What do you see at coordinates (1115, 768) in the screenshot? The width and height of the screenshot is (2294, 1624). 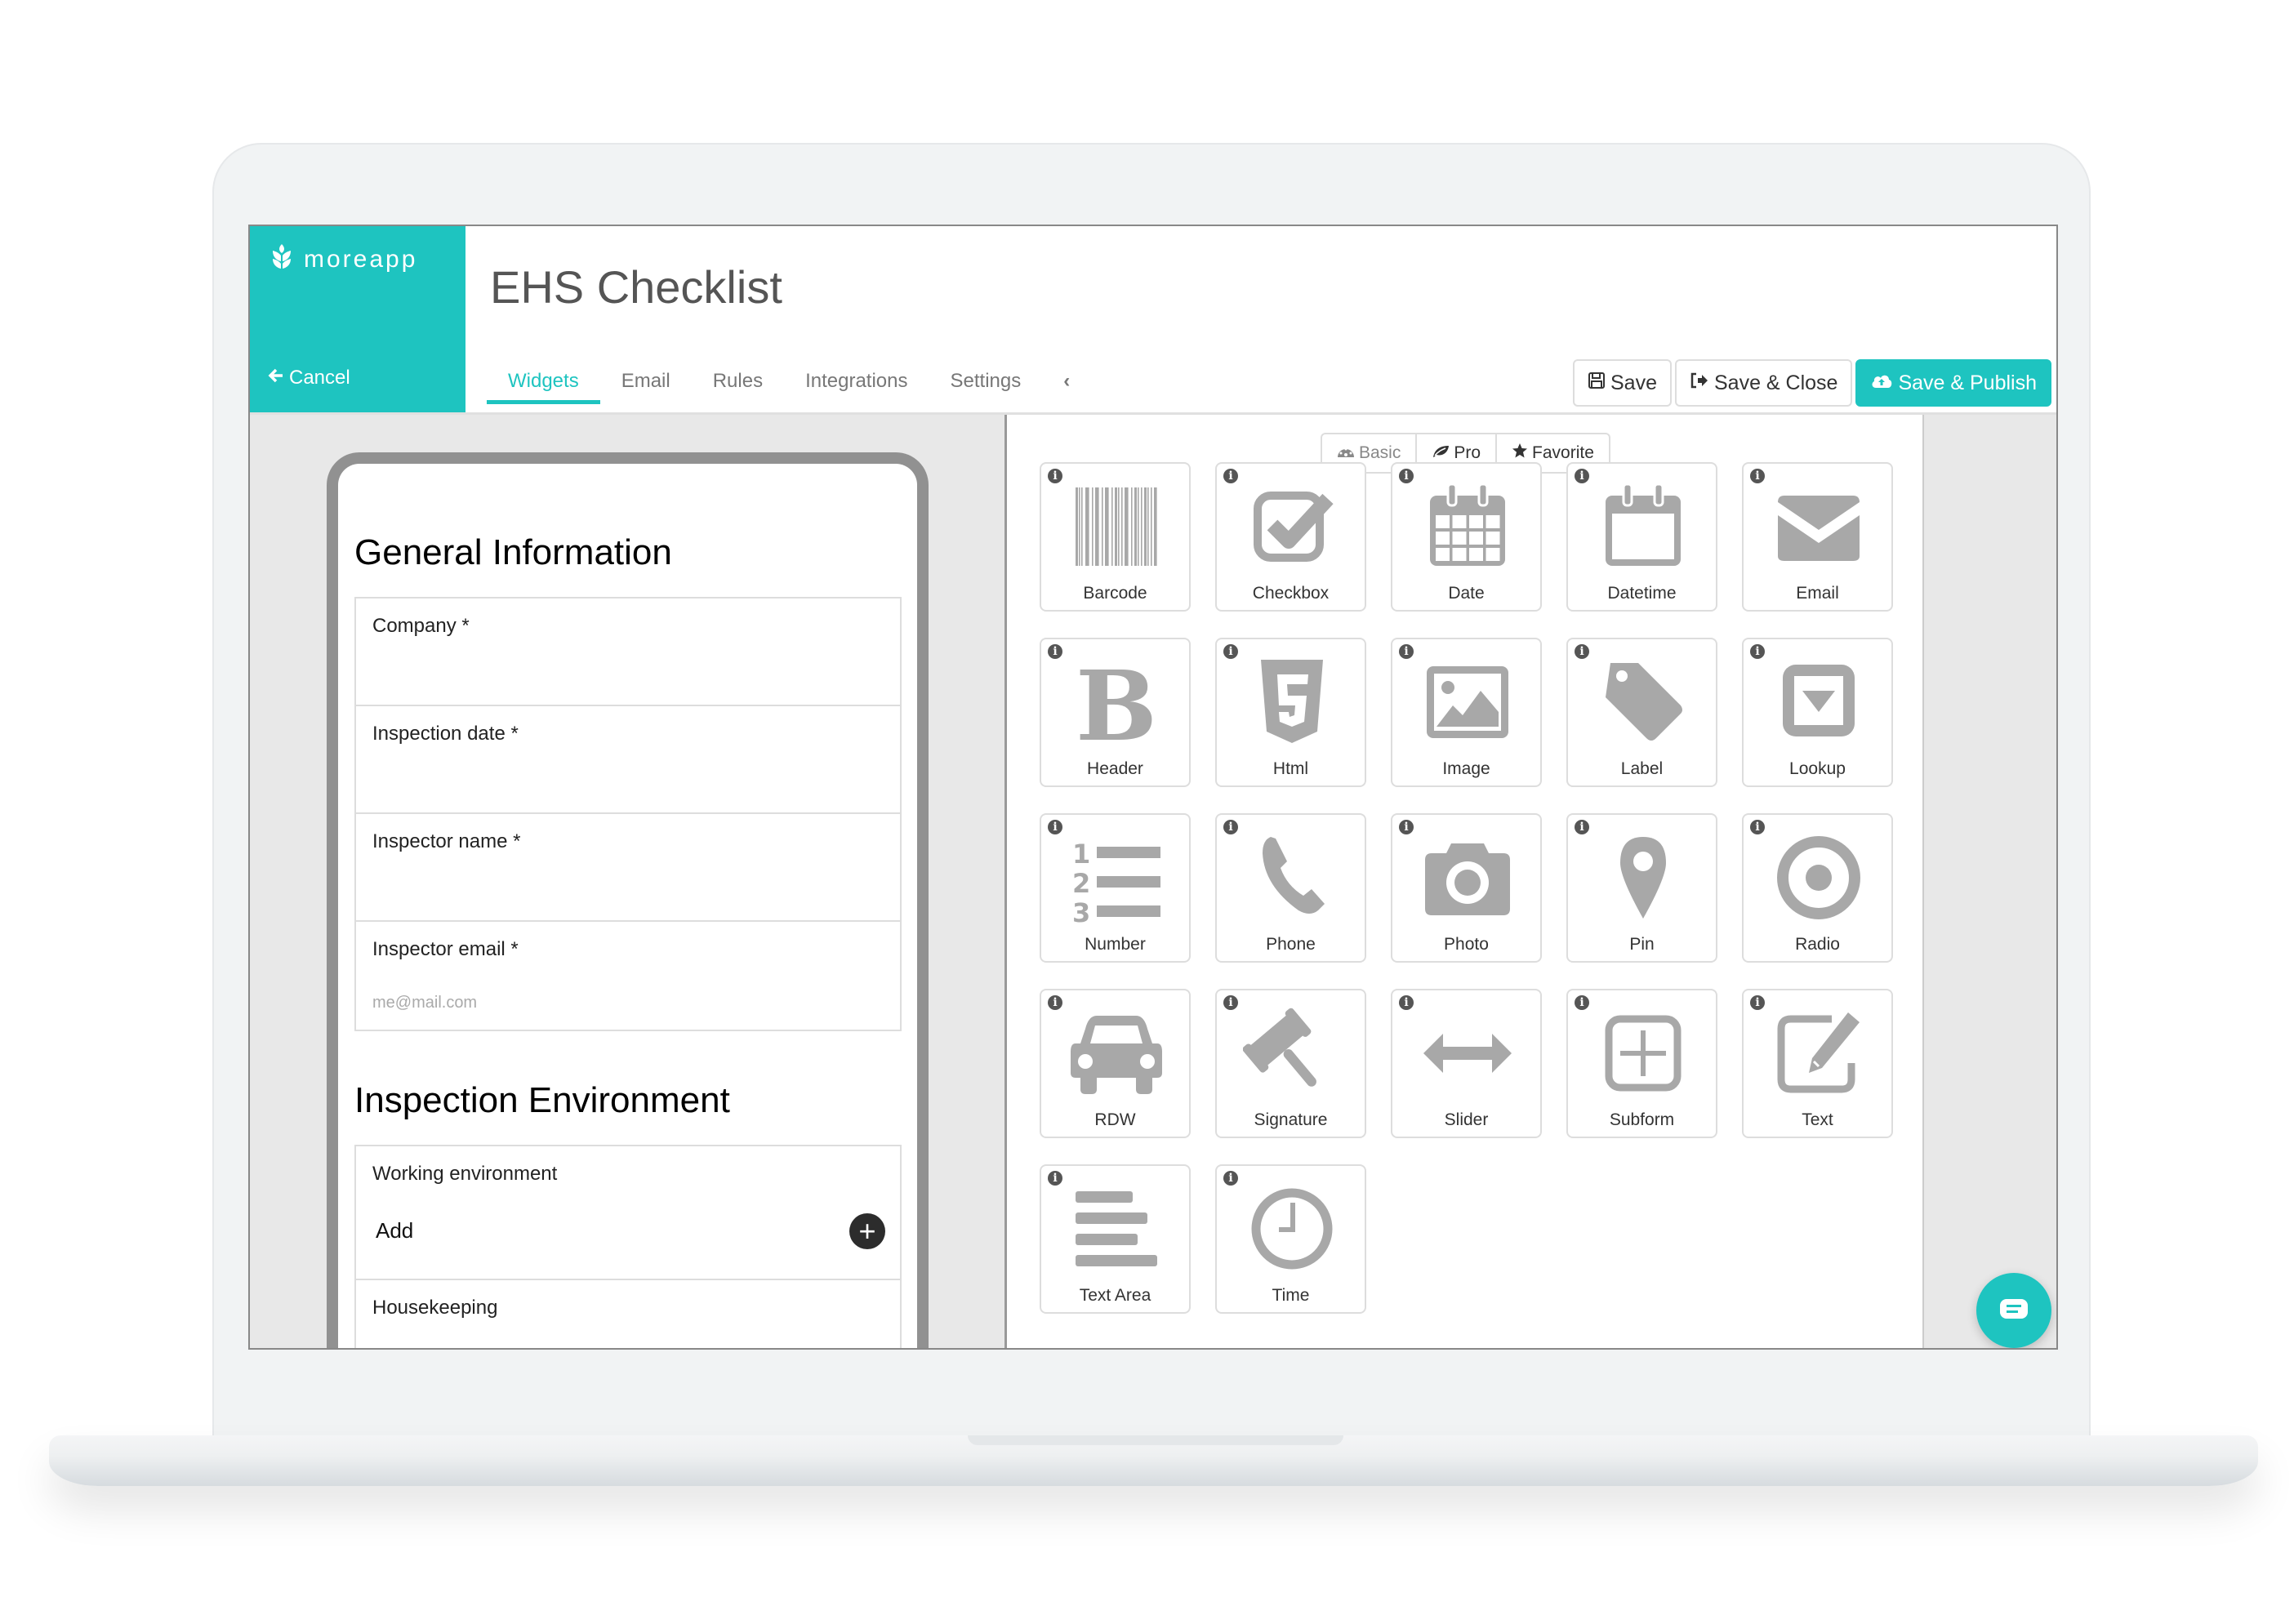 I see `widget-label: Header` at bounding box center [1115, 768].